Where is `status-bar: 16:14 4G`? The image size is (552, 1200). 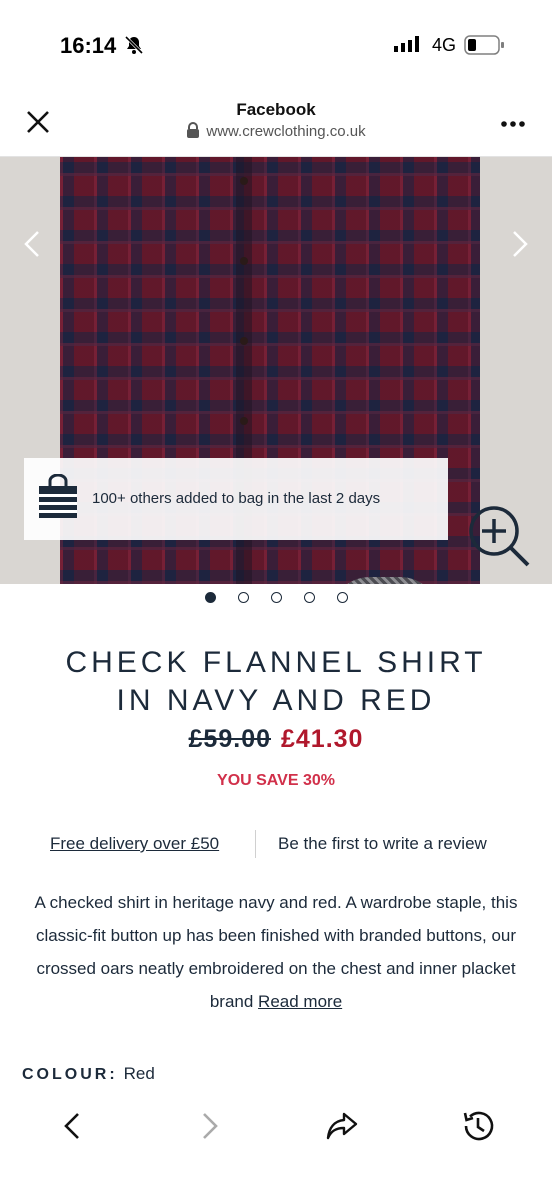 status-bar: 16:14 4G is located at coordinates (276, 45).